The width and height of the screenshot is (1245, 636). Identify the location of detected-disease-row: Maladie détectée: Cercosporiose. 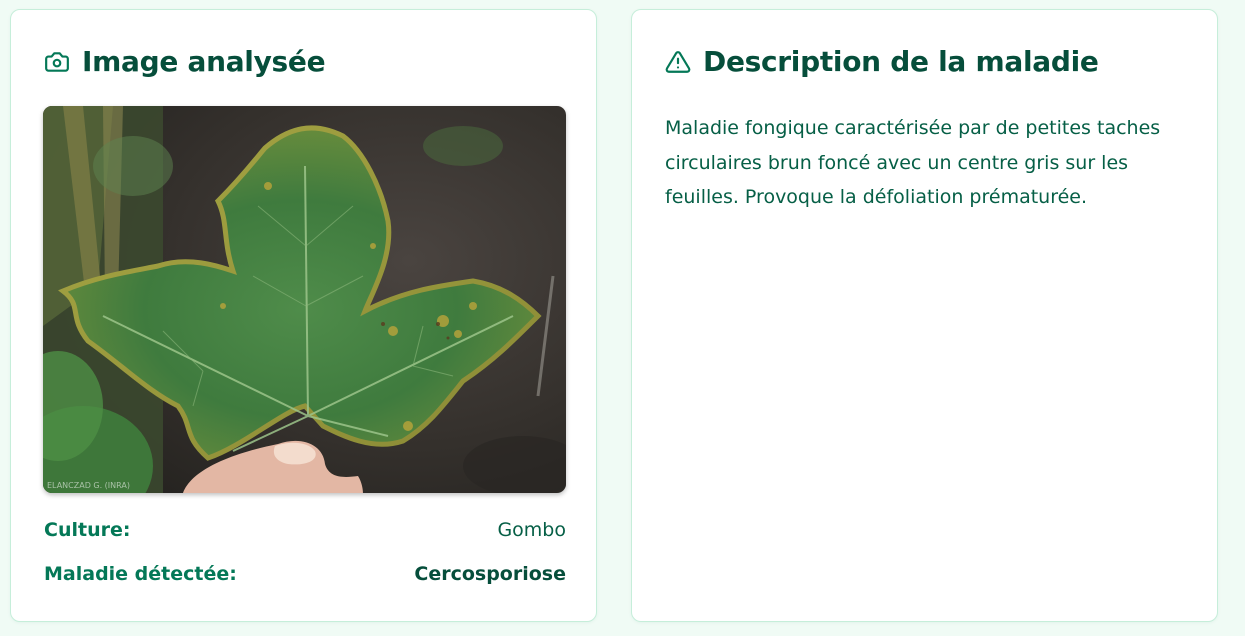
(305, 574).